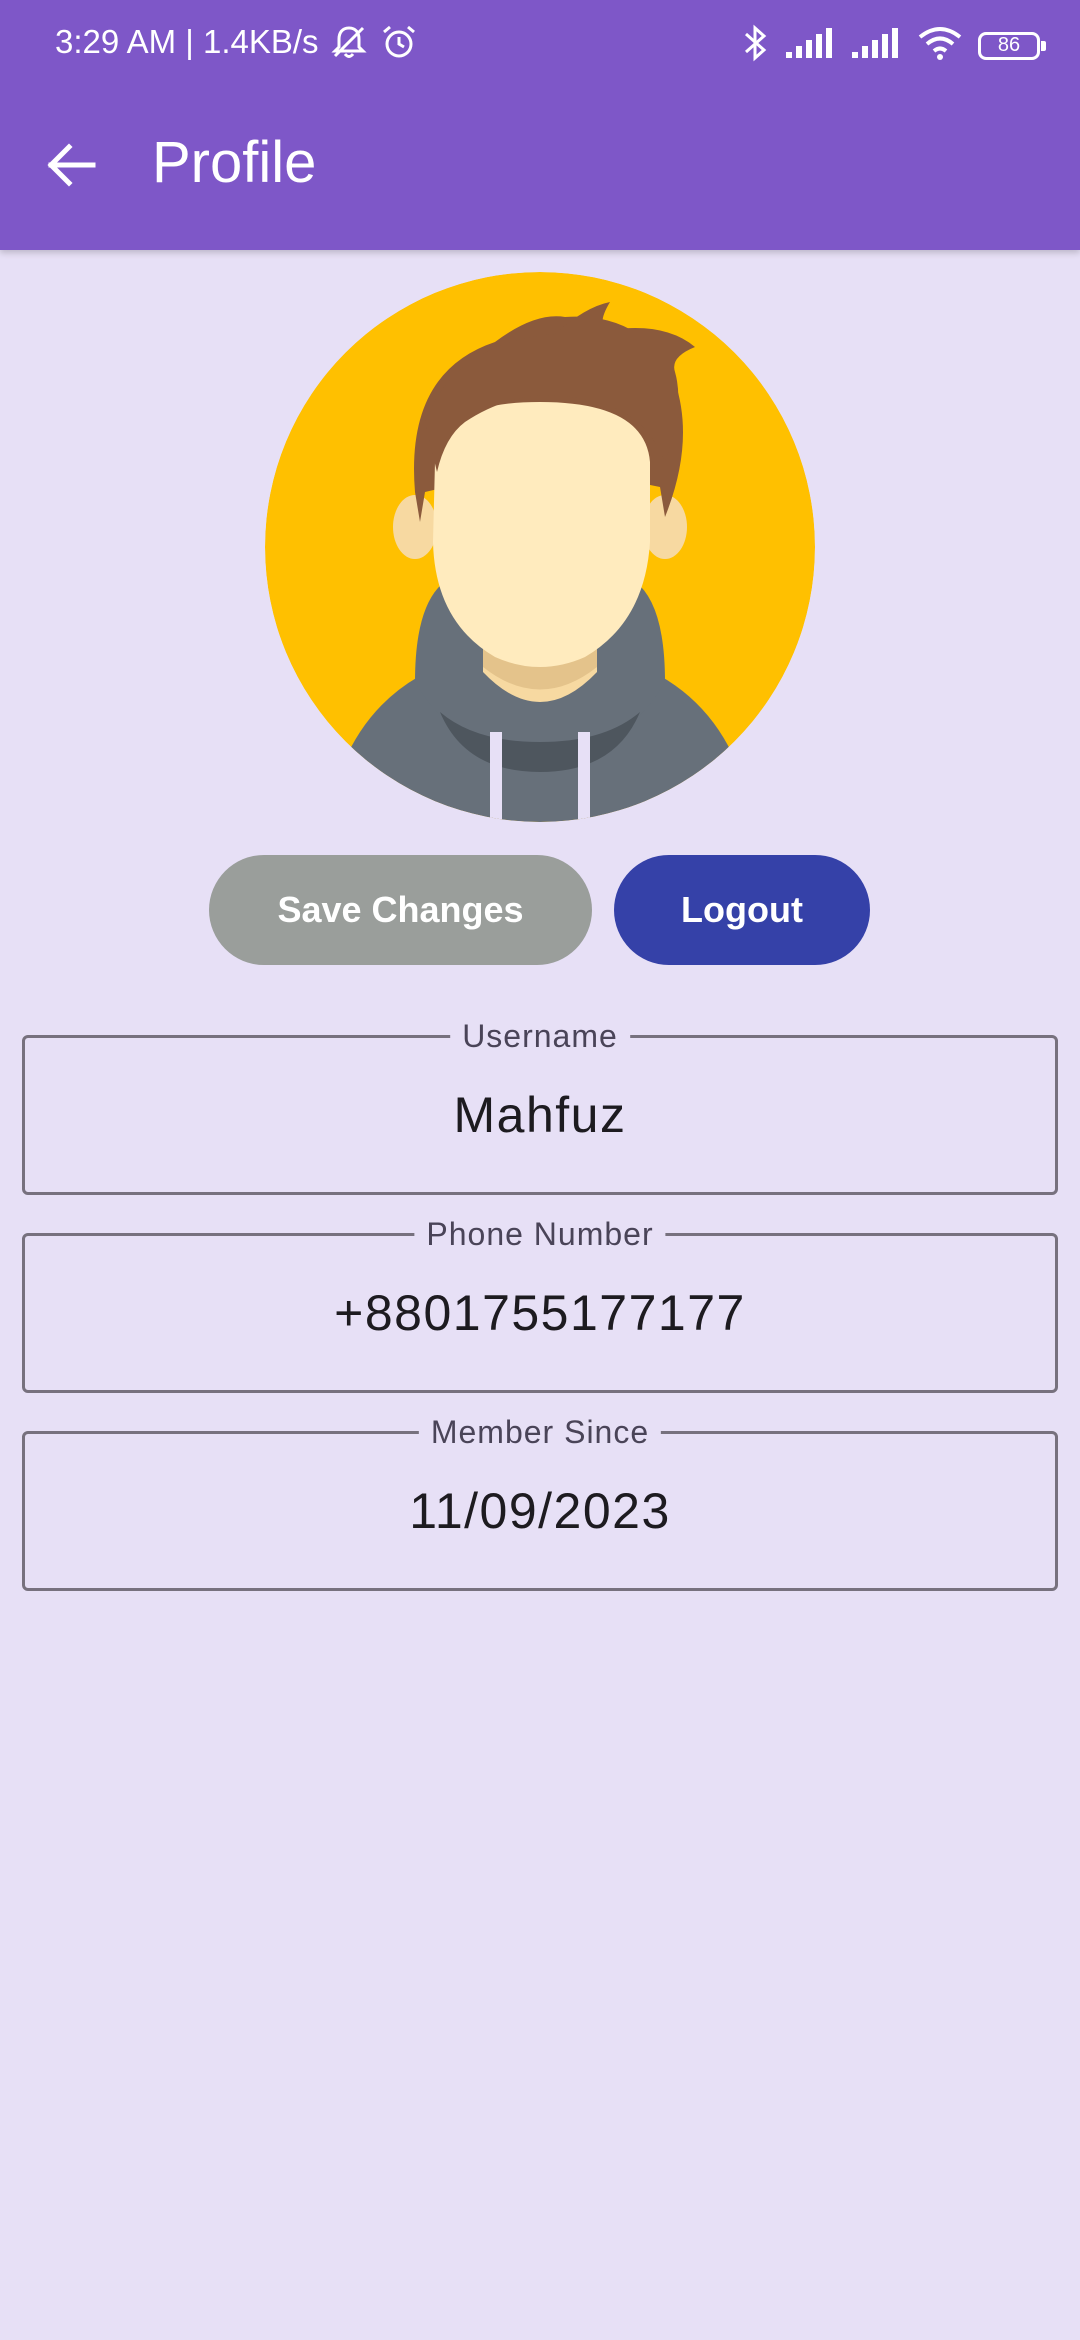 Image resolution: width=1080 pixels, height=2340 pixels. I want to click on wifi-icon, so click(940, 45).